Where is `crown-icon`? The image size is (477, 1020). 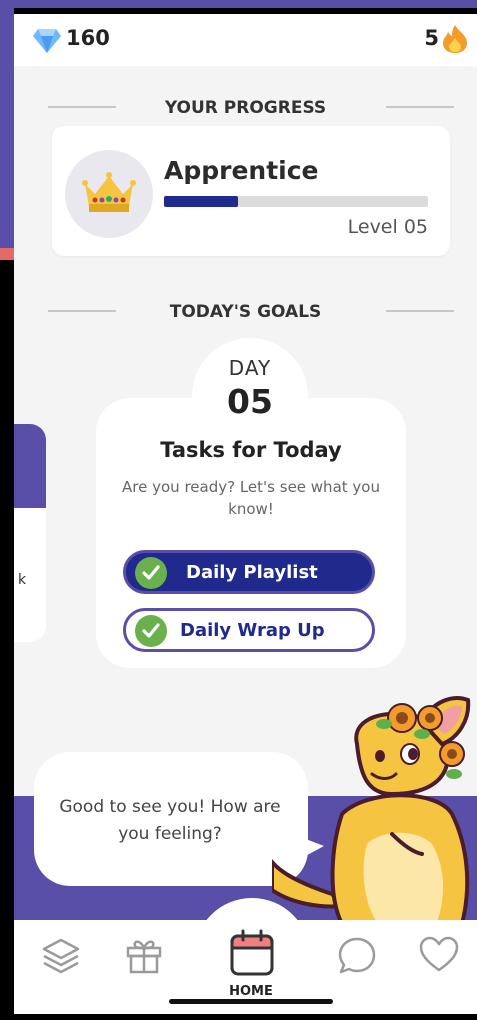
crown-icon is located at coordinates (109, 192).